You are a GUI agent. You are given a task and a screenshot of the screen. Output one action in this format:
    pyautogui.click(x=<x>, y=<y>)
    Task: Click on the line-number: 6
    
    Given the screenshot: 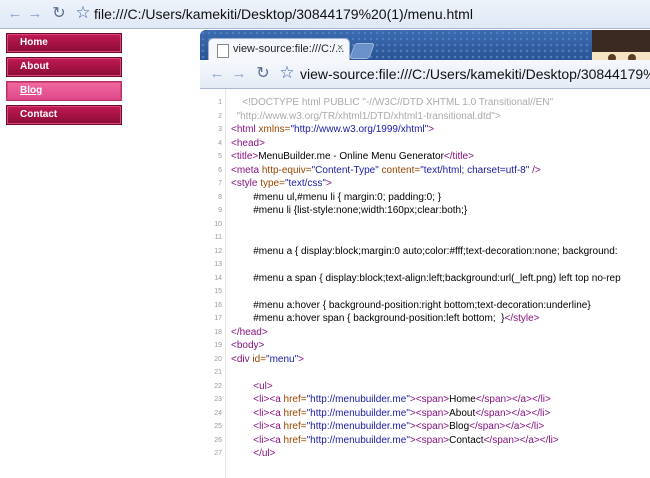 What is the action you would take?
    pyautogui.click(x=220, y=170)
    